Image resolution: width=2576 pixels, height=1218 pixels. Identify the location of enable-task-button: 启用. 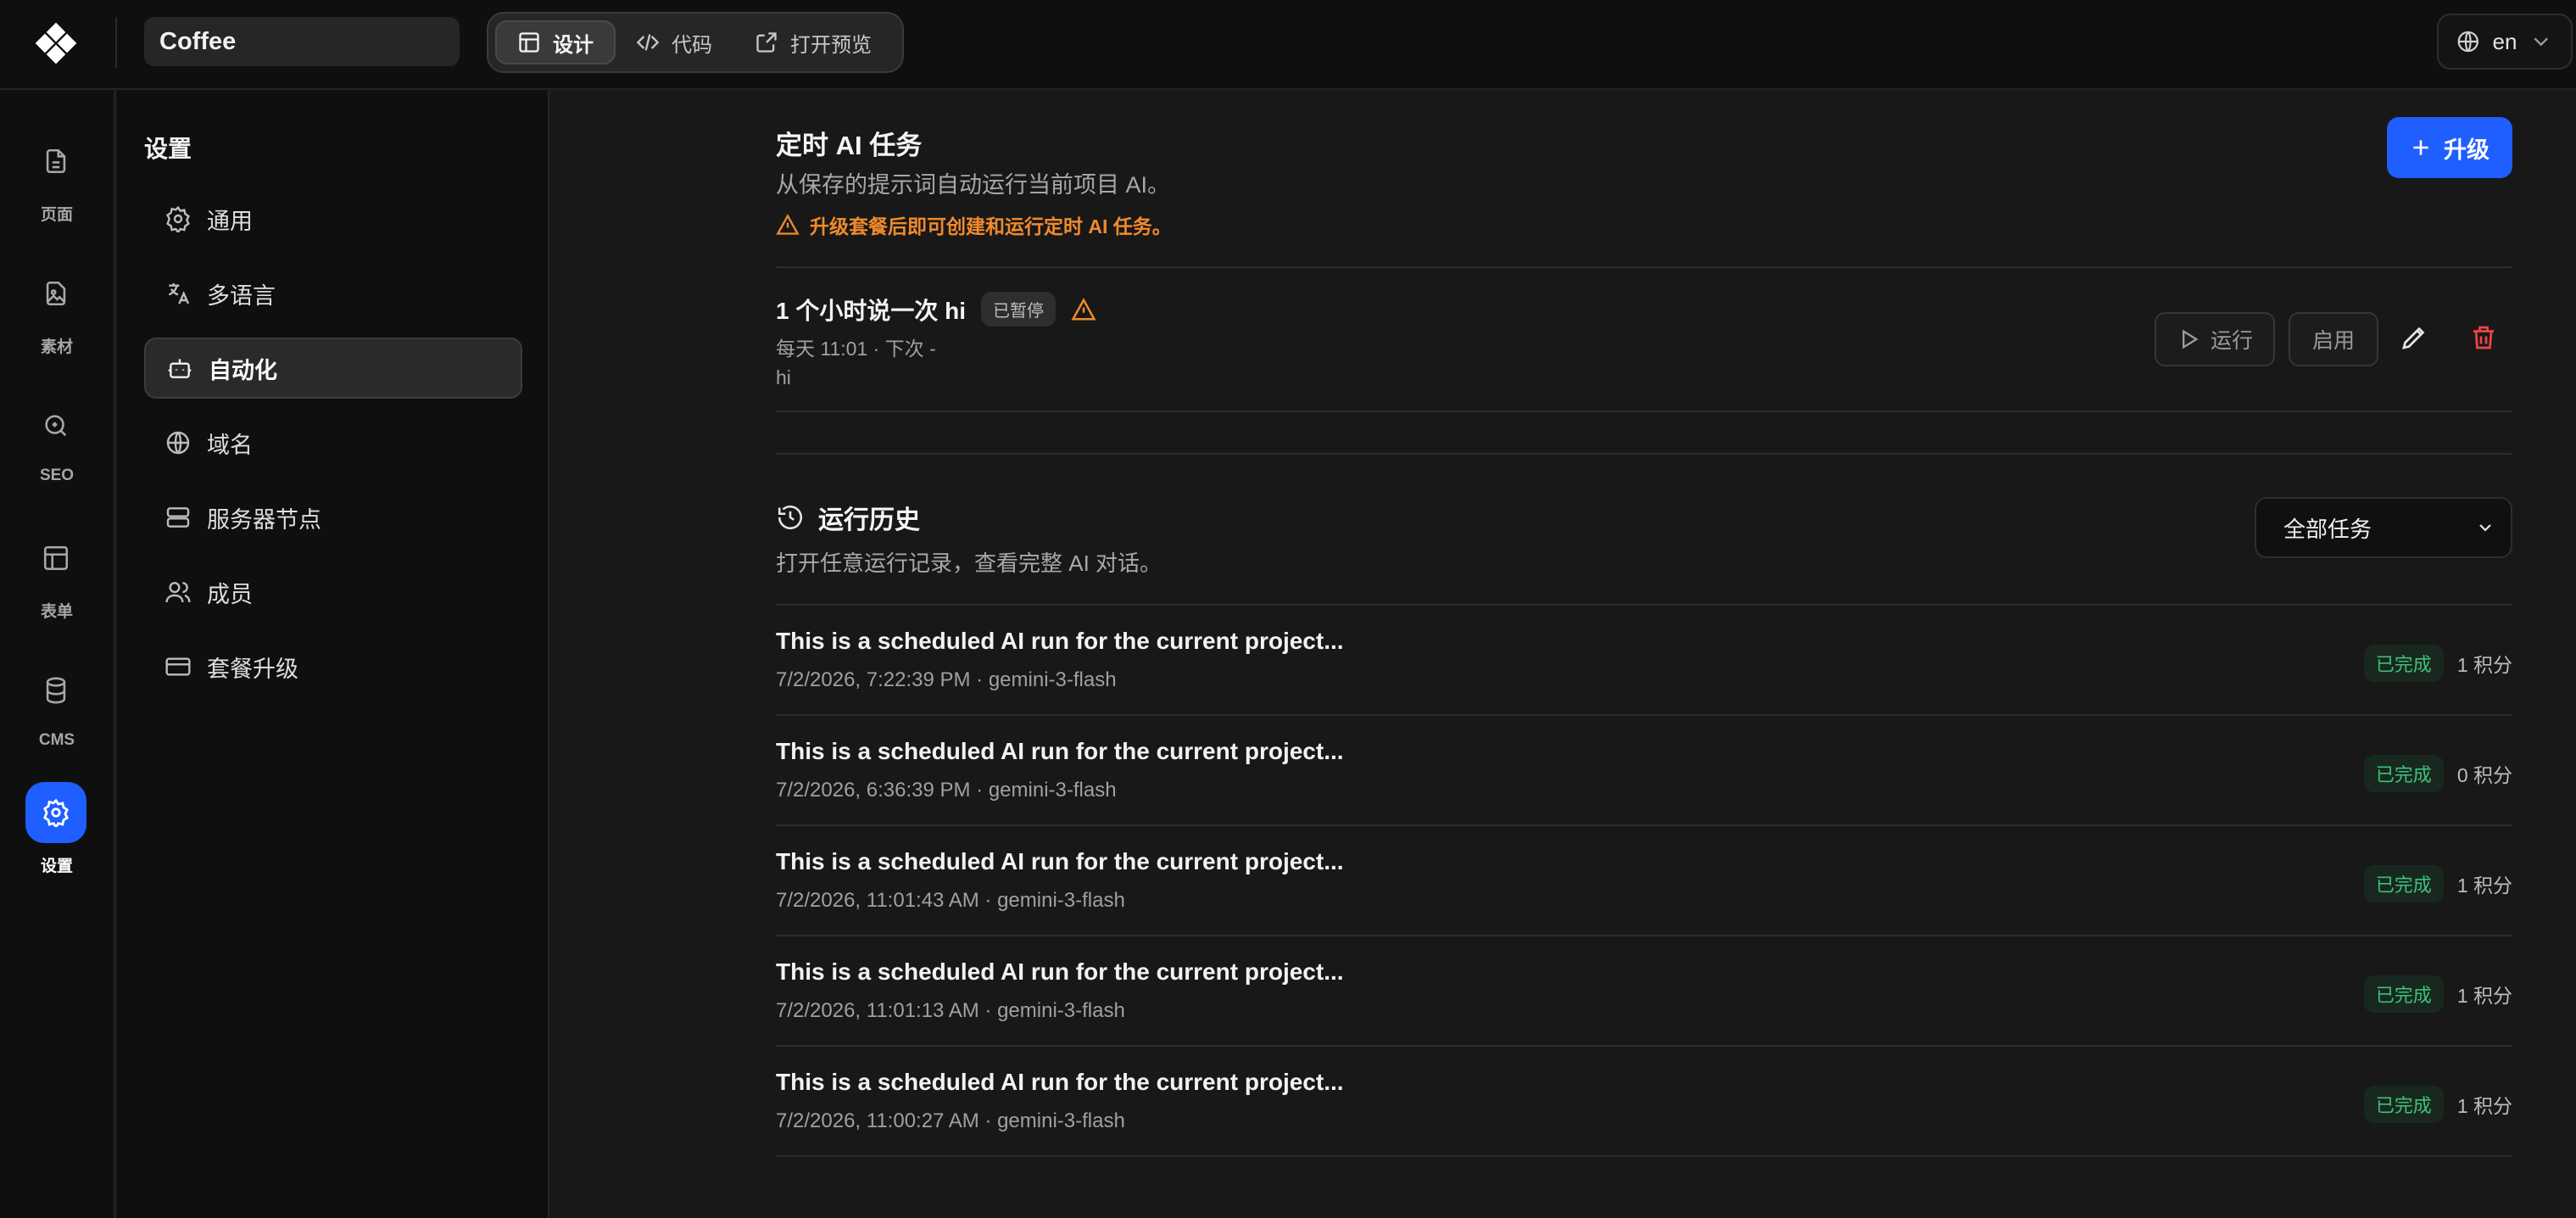
(2333, 339).